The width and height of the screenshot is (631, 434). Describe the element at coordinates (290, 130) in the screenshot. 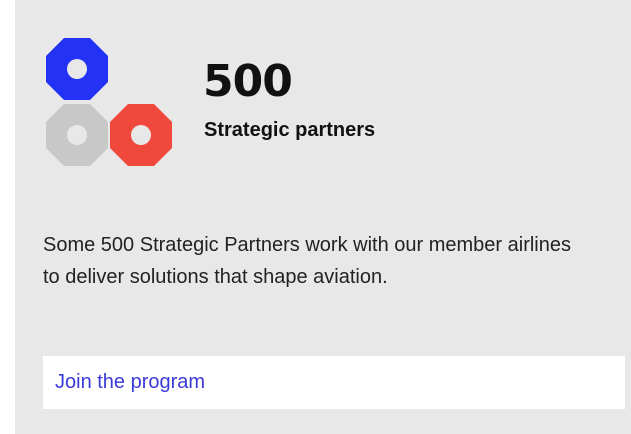

I see `stat-label: Strategic partners` at that location.